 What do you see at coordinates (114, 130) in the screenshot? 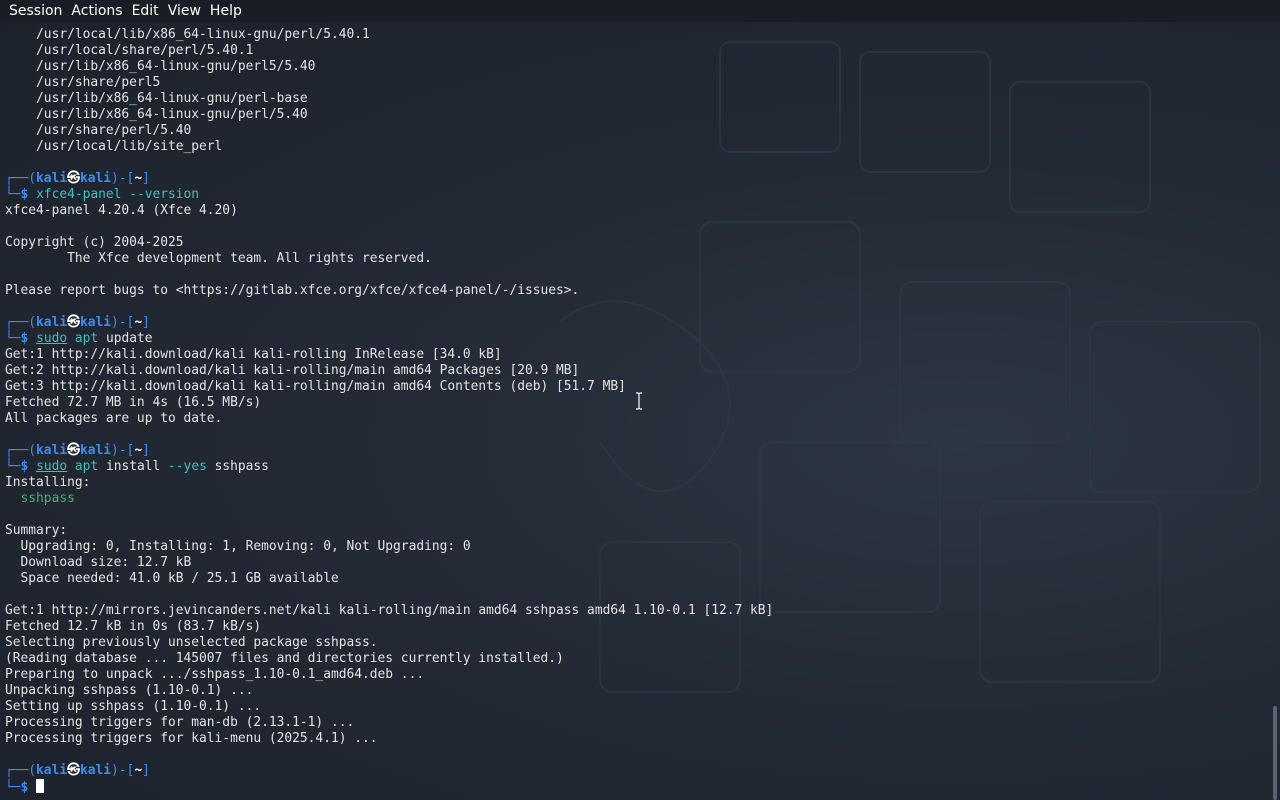
I see `output-line: /usr/share/perl/5.40` at bounding box center [114, 130].